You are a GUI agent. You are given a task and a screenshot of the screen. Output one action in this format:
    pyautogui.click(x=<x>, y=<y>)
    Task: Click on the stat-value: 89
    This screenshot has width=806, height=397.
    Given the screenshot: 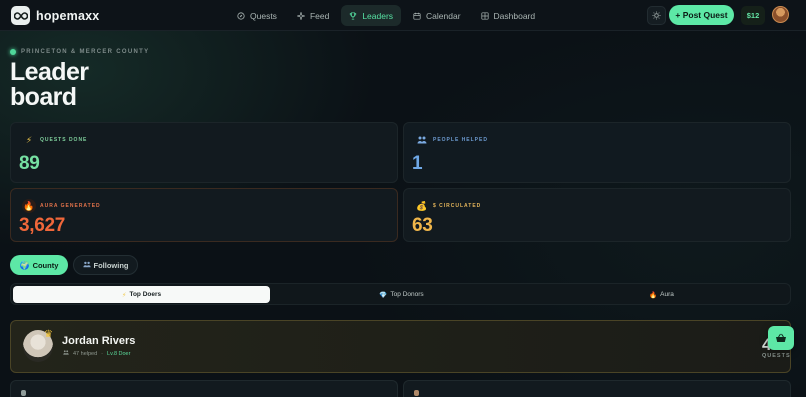 What is the action you would take?
    pyautogui.click(x=29, y=163)
    